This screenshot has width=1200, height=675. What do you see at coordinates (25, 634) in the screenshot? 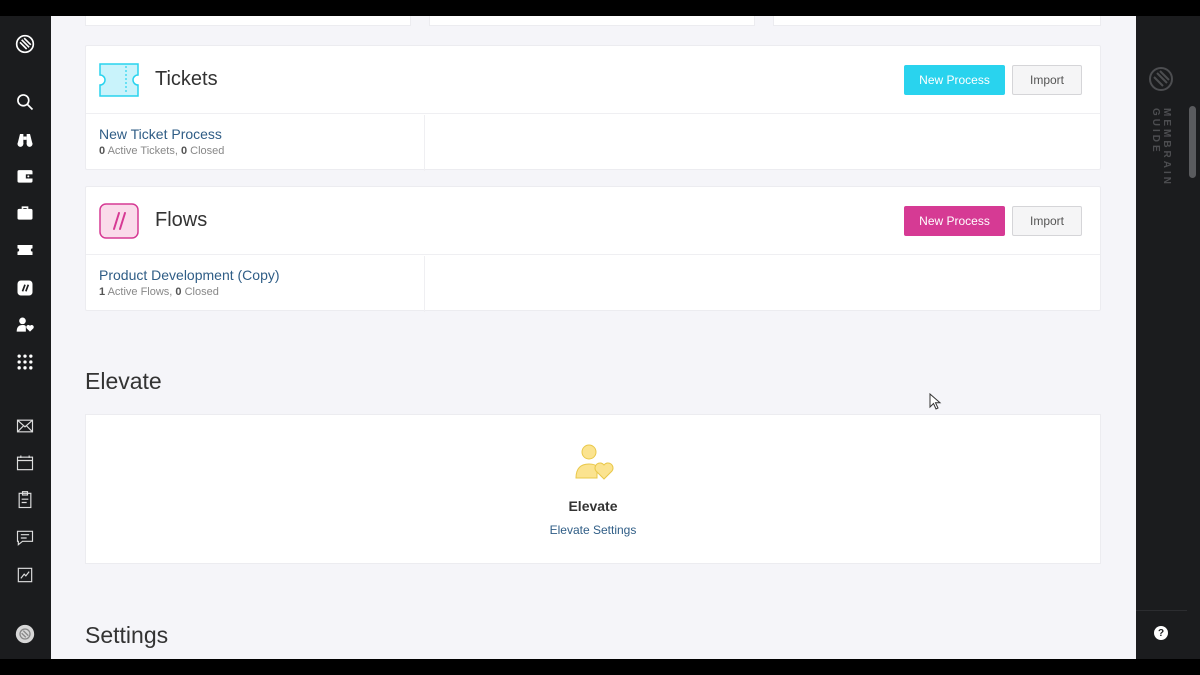
I see `avatar` at bounding box center [25, 634].